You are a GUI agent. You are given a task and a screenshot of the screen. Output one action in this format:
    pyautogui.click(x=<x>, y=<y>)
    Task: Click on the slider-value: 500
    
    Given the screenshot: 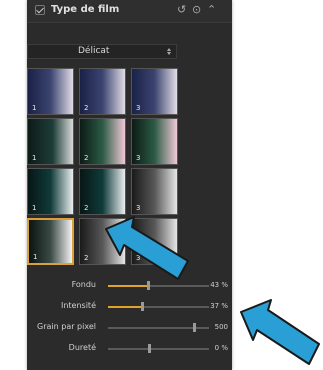 What is the action you would take?
    pyautogui.click(x=221, y=327)
    